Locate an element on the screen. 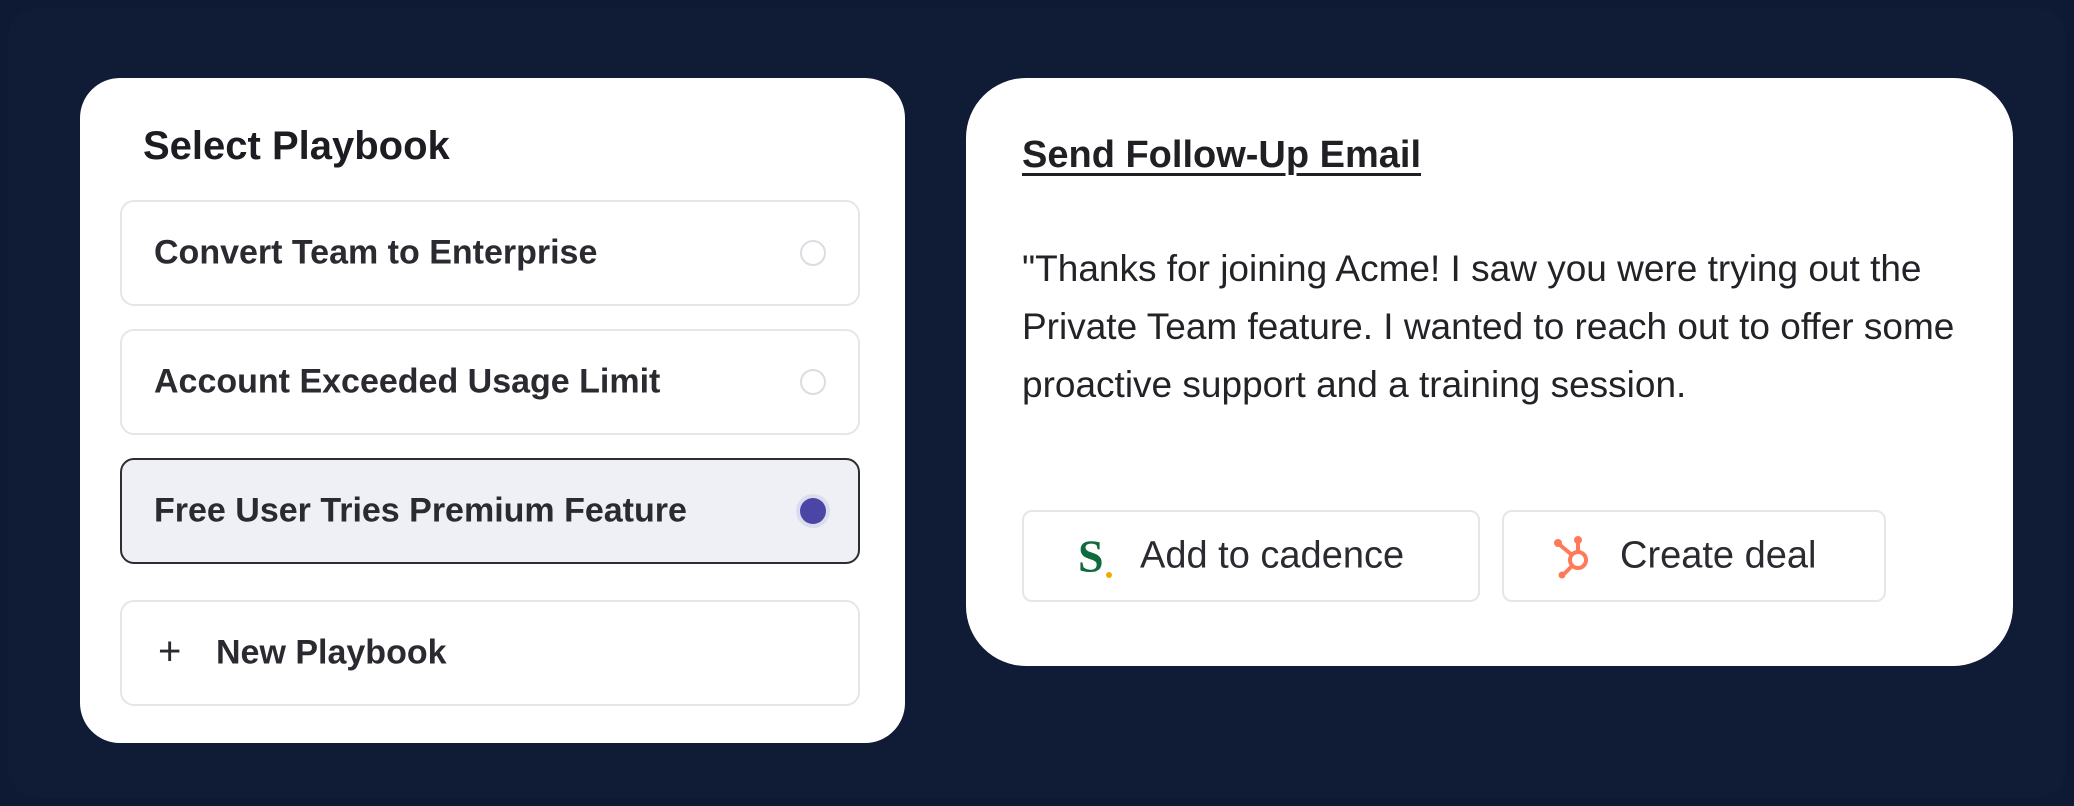 The image size is (2074, 806). plus-icon: + is located at coordinates (170, 651).